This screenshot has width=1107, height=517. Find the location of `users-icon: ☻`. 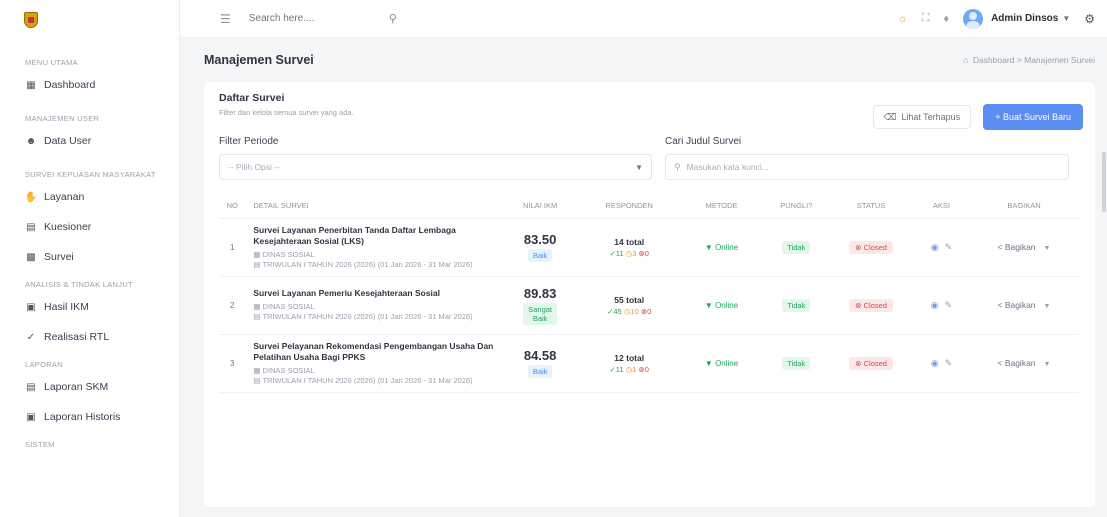

users-icon: ☻ is located at coordinates (31, 141).